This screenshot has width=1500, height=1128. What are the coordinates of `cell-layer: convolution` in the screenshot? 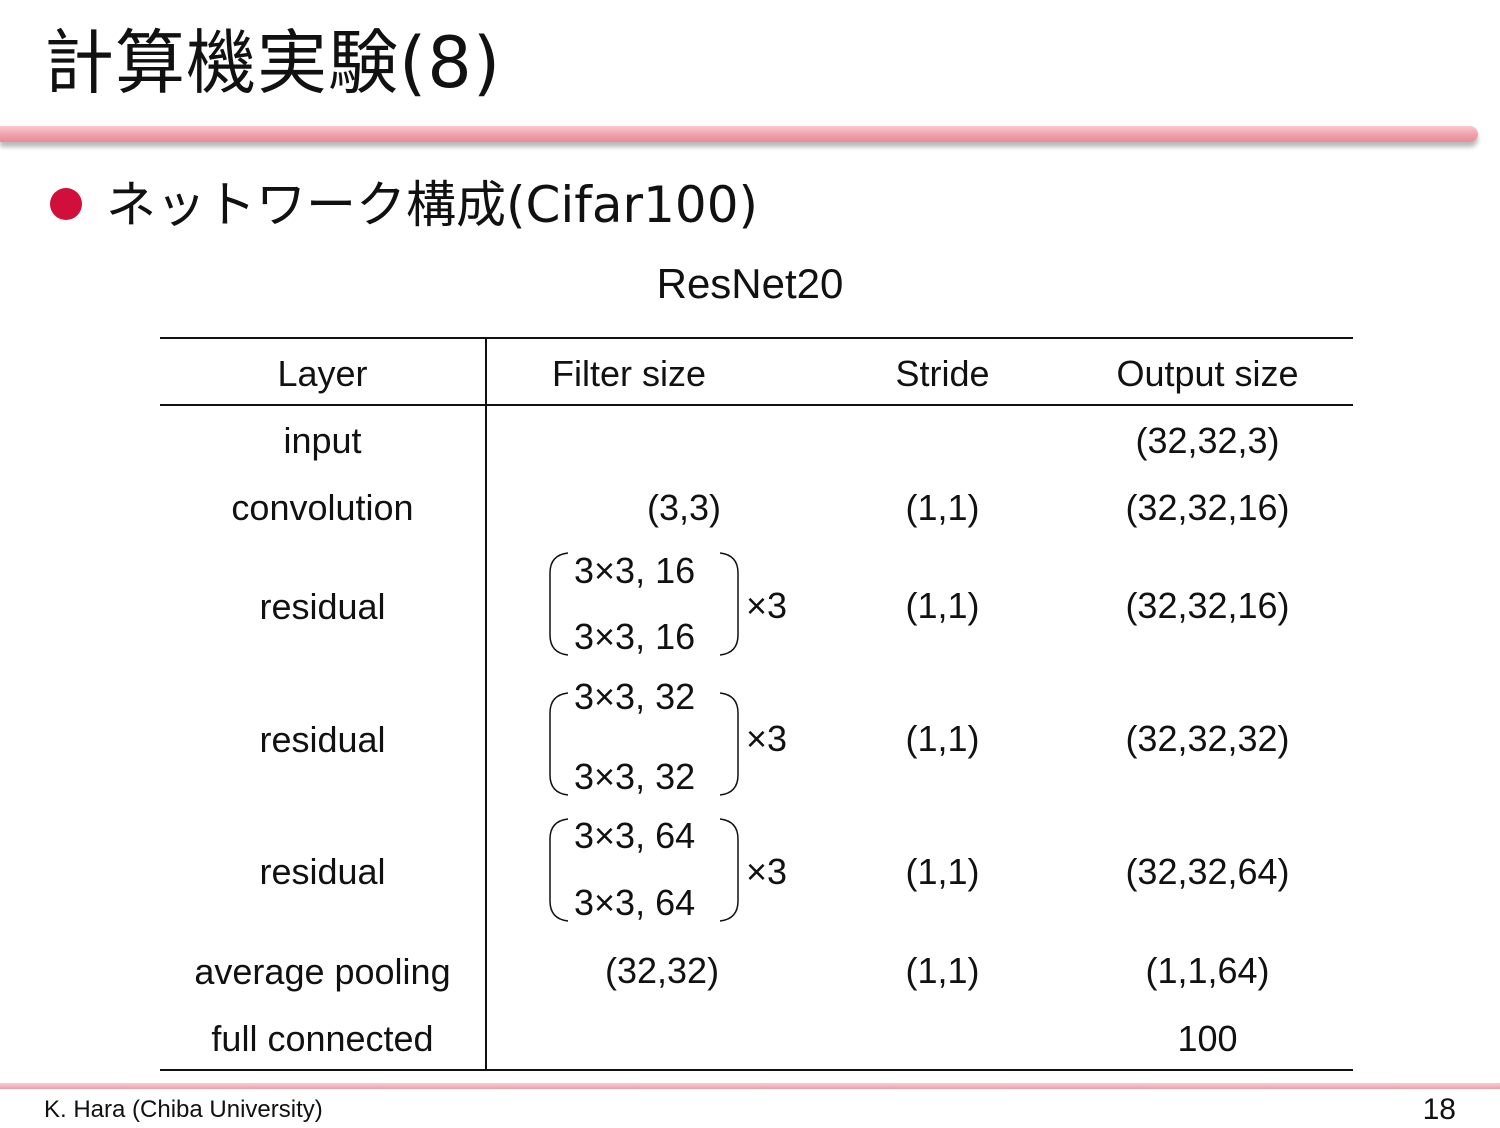 It's located at (322, 507).